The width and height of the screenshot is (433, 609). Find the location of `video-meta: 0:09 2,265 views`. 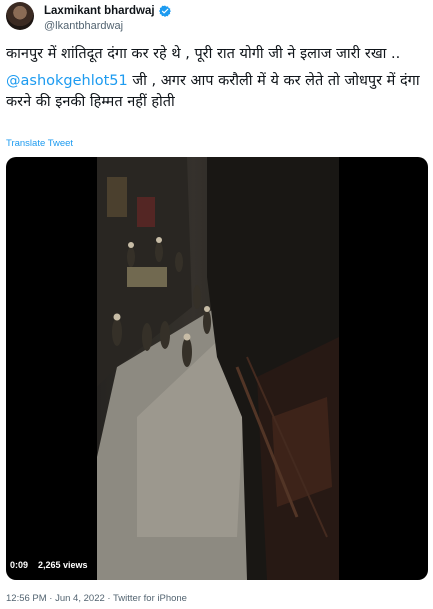

video-meta: 0:09 2,265 views is located at coordinates (49, 565).